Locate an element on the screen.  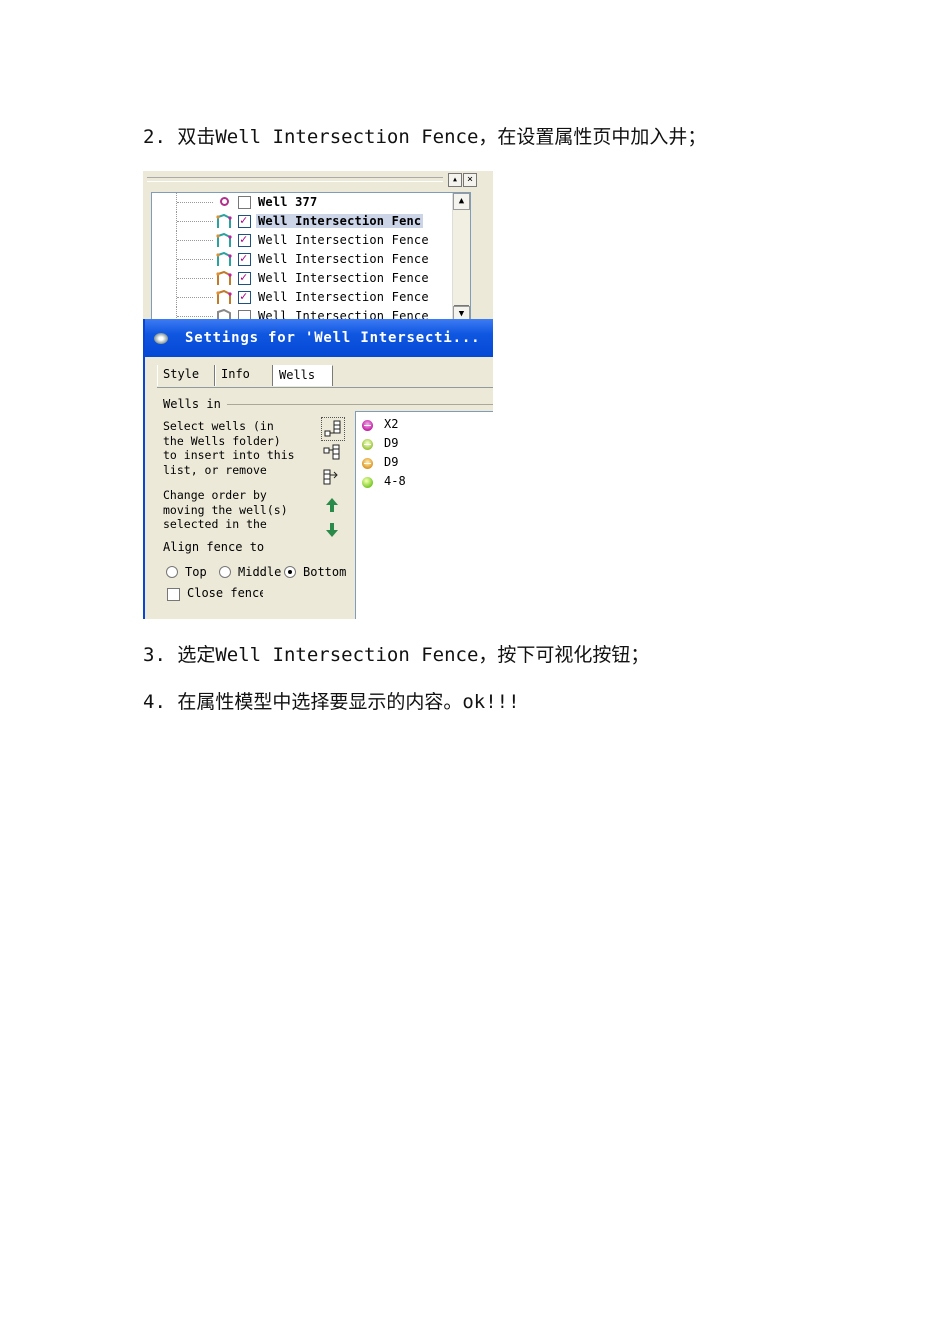
remove-well-button is located at coordinates (332, 453).